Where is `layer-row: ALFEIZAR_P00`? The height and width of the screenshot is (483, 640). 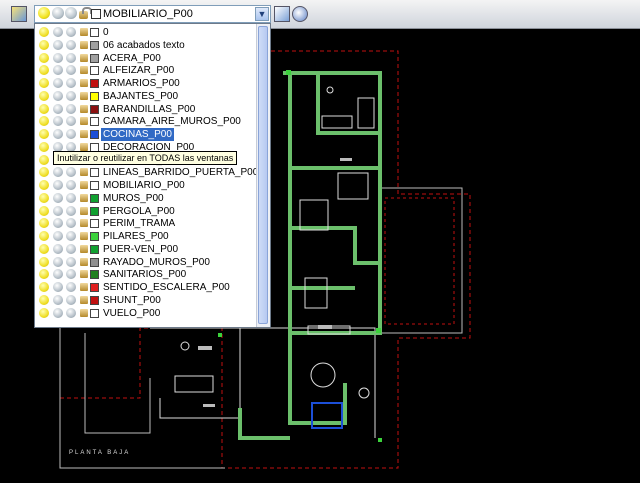 layer-row: ALFEIZAR_P00 is located at coordinates (146, 70).